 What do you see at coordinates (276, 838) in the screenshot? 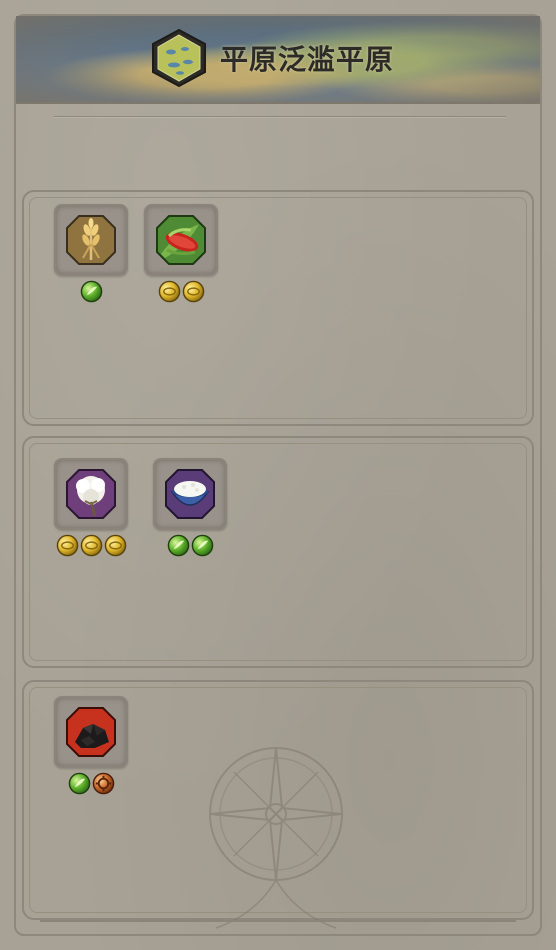
I see `compass-rose-icon` at bounding box center [276, 838].